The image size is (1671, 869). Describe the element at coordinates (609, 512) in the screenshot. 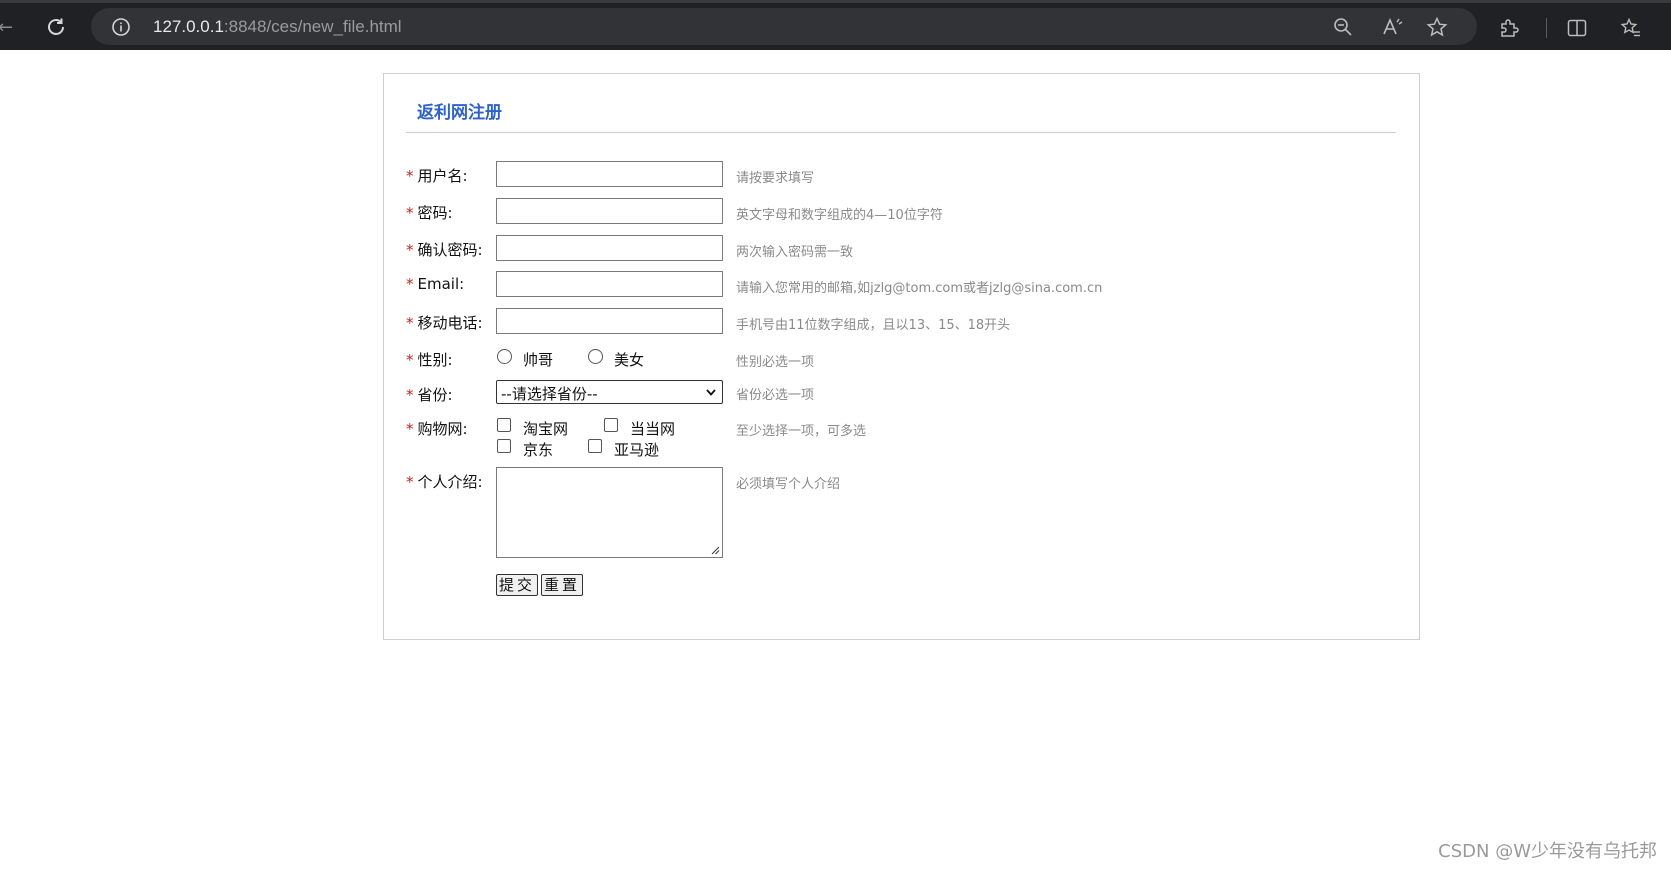

I see `intro-textarea` at that location.